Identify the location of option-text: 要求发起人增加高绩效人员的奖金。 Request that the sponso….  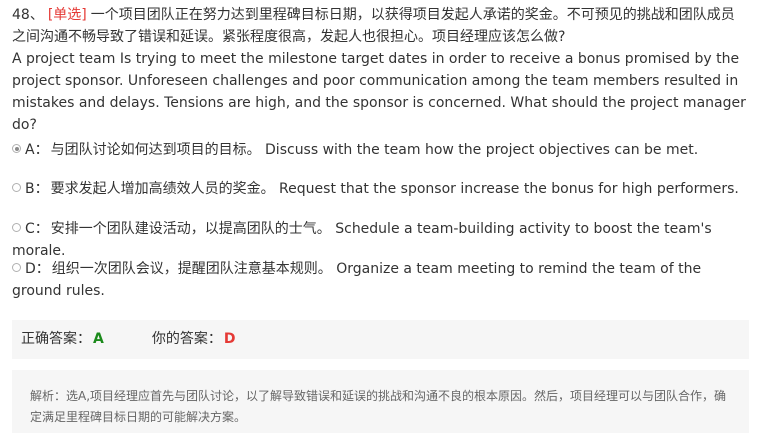
(394, 189).